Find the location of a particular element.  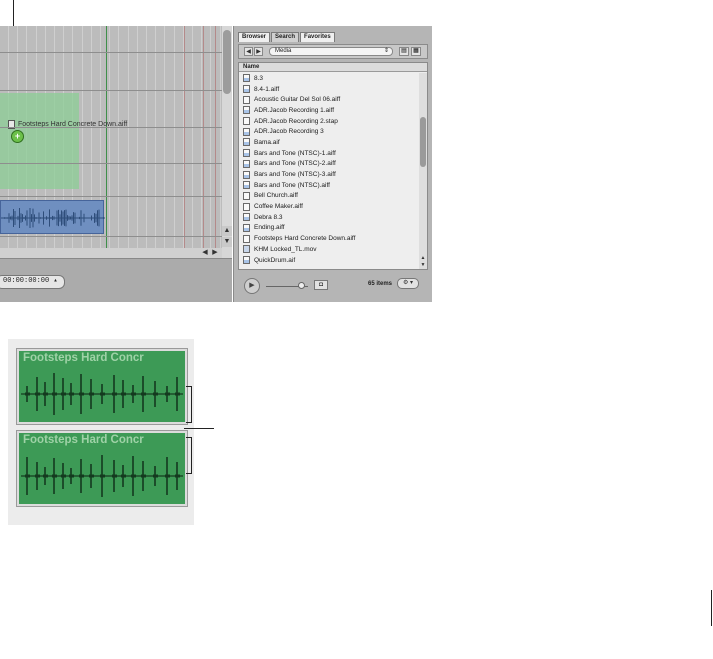

back-icon: ◀ is located at coordinates (248, 51).